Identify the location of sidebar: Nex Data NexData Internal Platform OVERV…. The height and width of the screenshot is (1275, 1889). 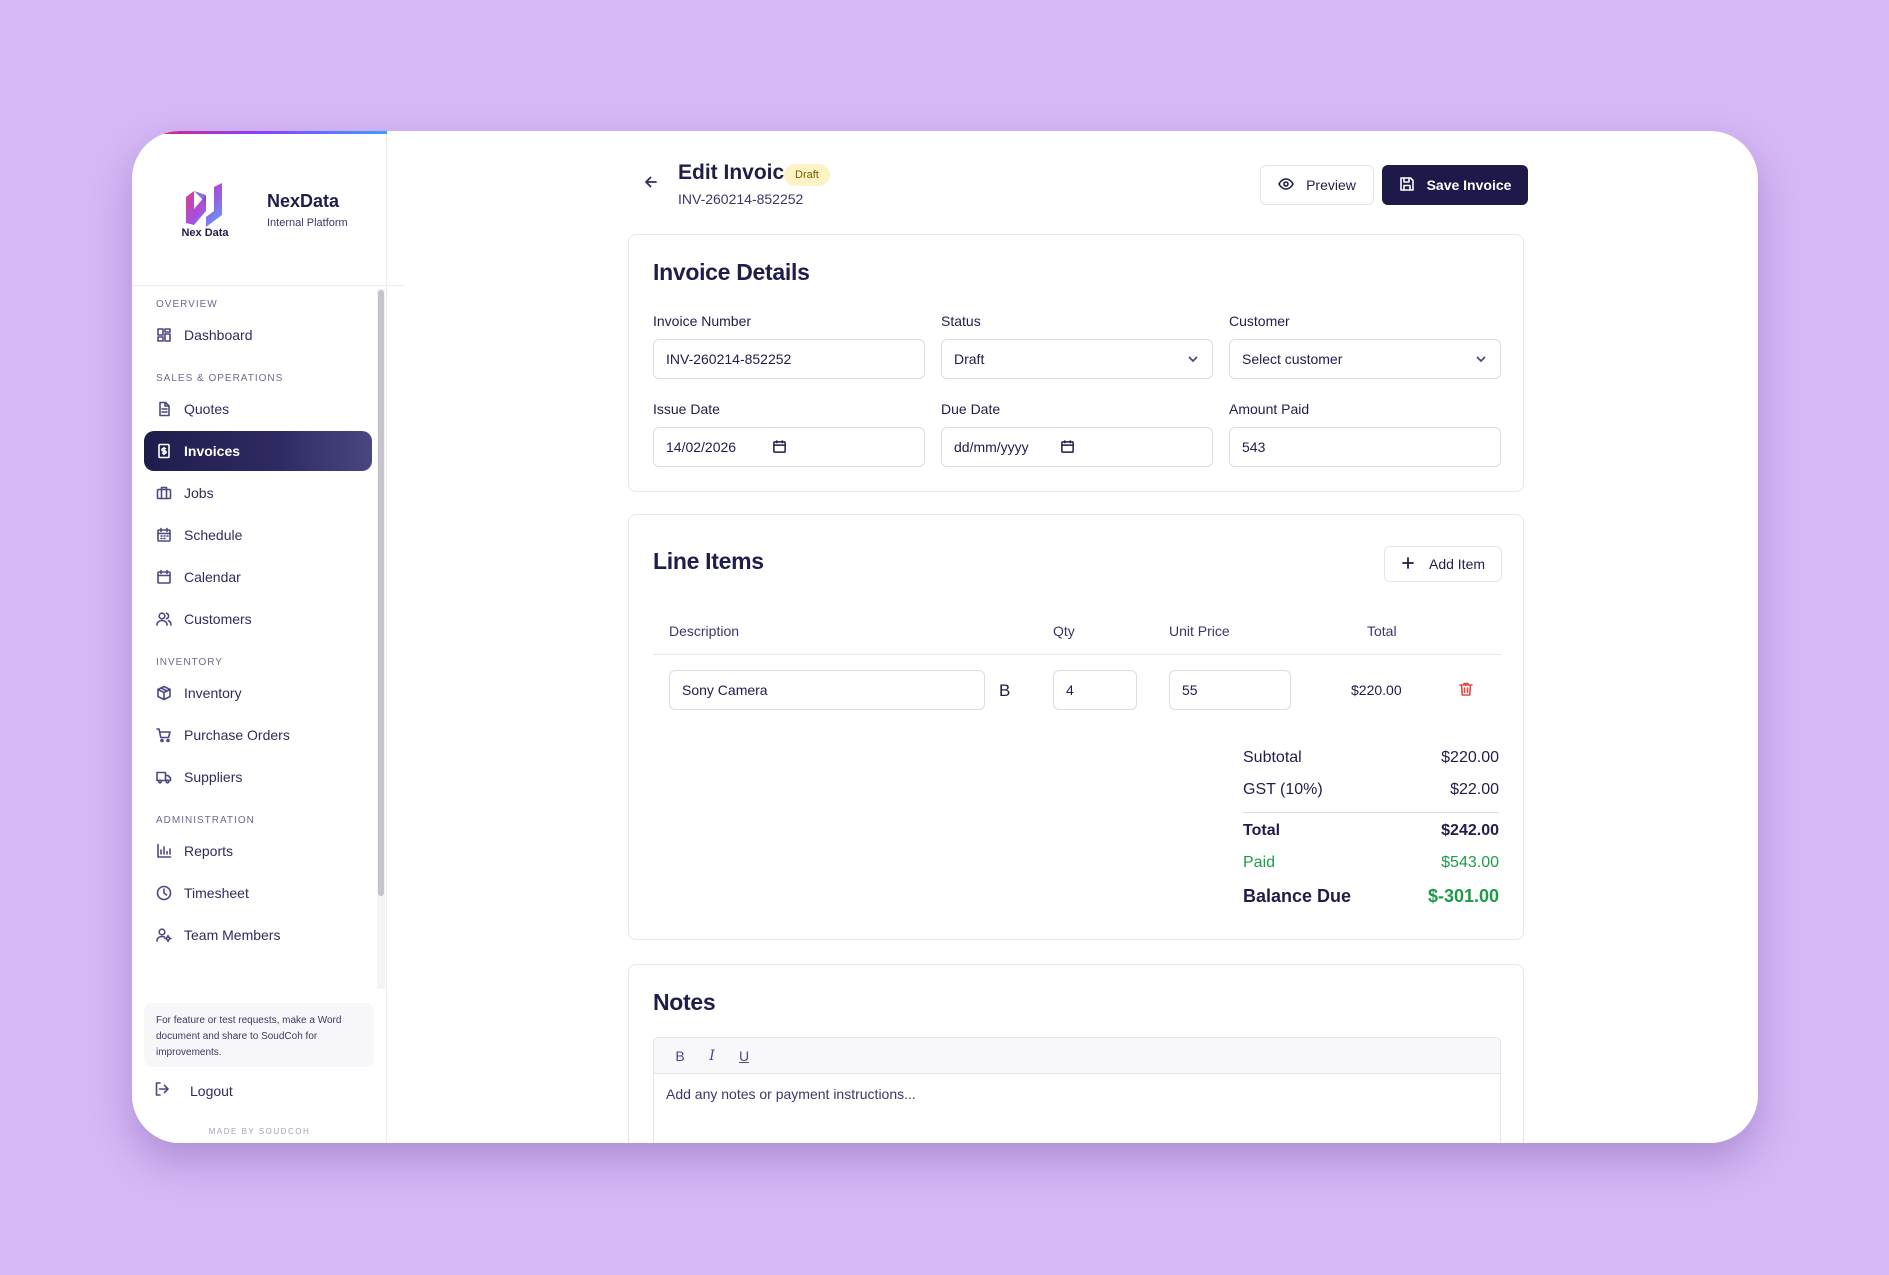
(268, 637).